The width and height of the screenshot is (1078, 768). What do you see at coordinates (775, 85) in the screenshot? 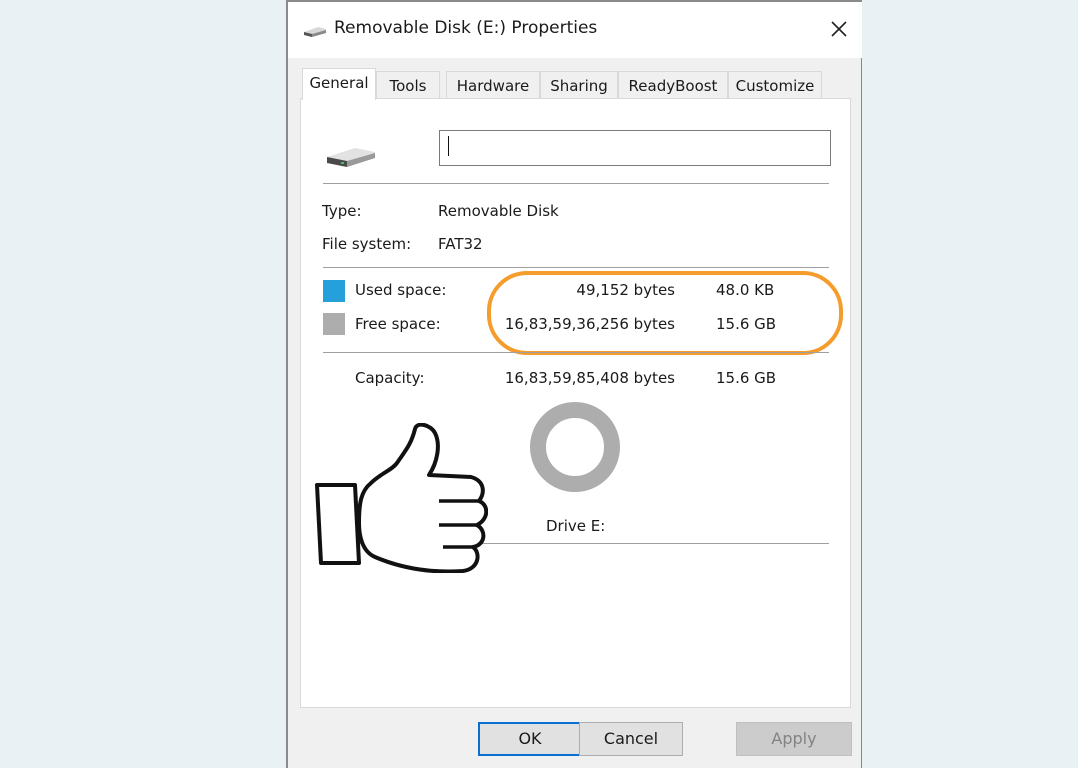
I see `tab-customize: Customize` at bounding box center [775, 85].